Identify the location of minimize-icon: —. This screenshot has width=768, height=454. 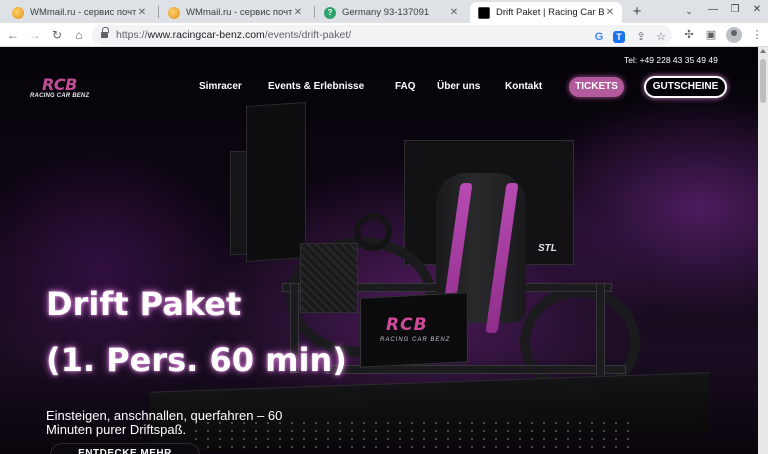
(713, 10).